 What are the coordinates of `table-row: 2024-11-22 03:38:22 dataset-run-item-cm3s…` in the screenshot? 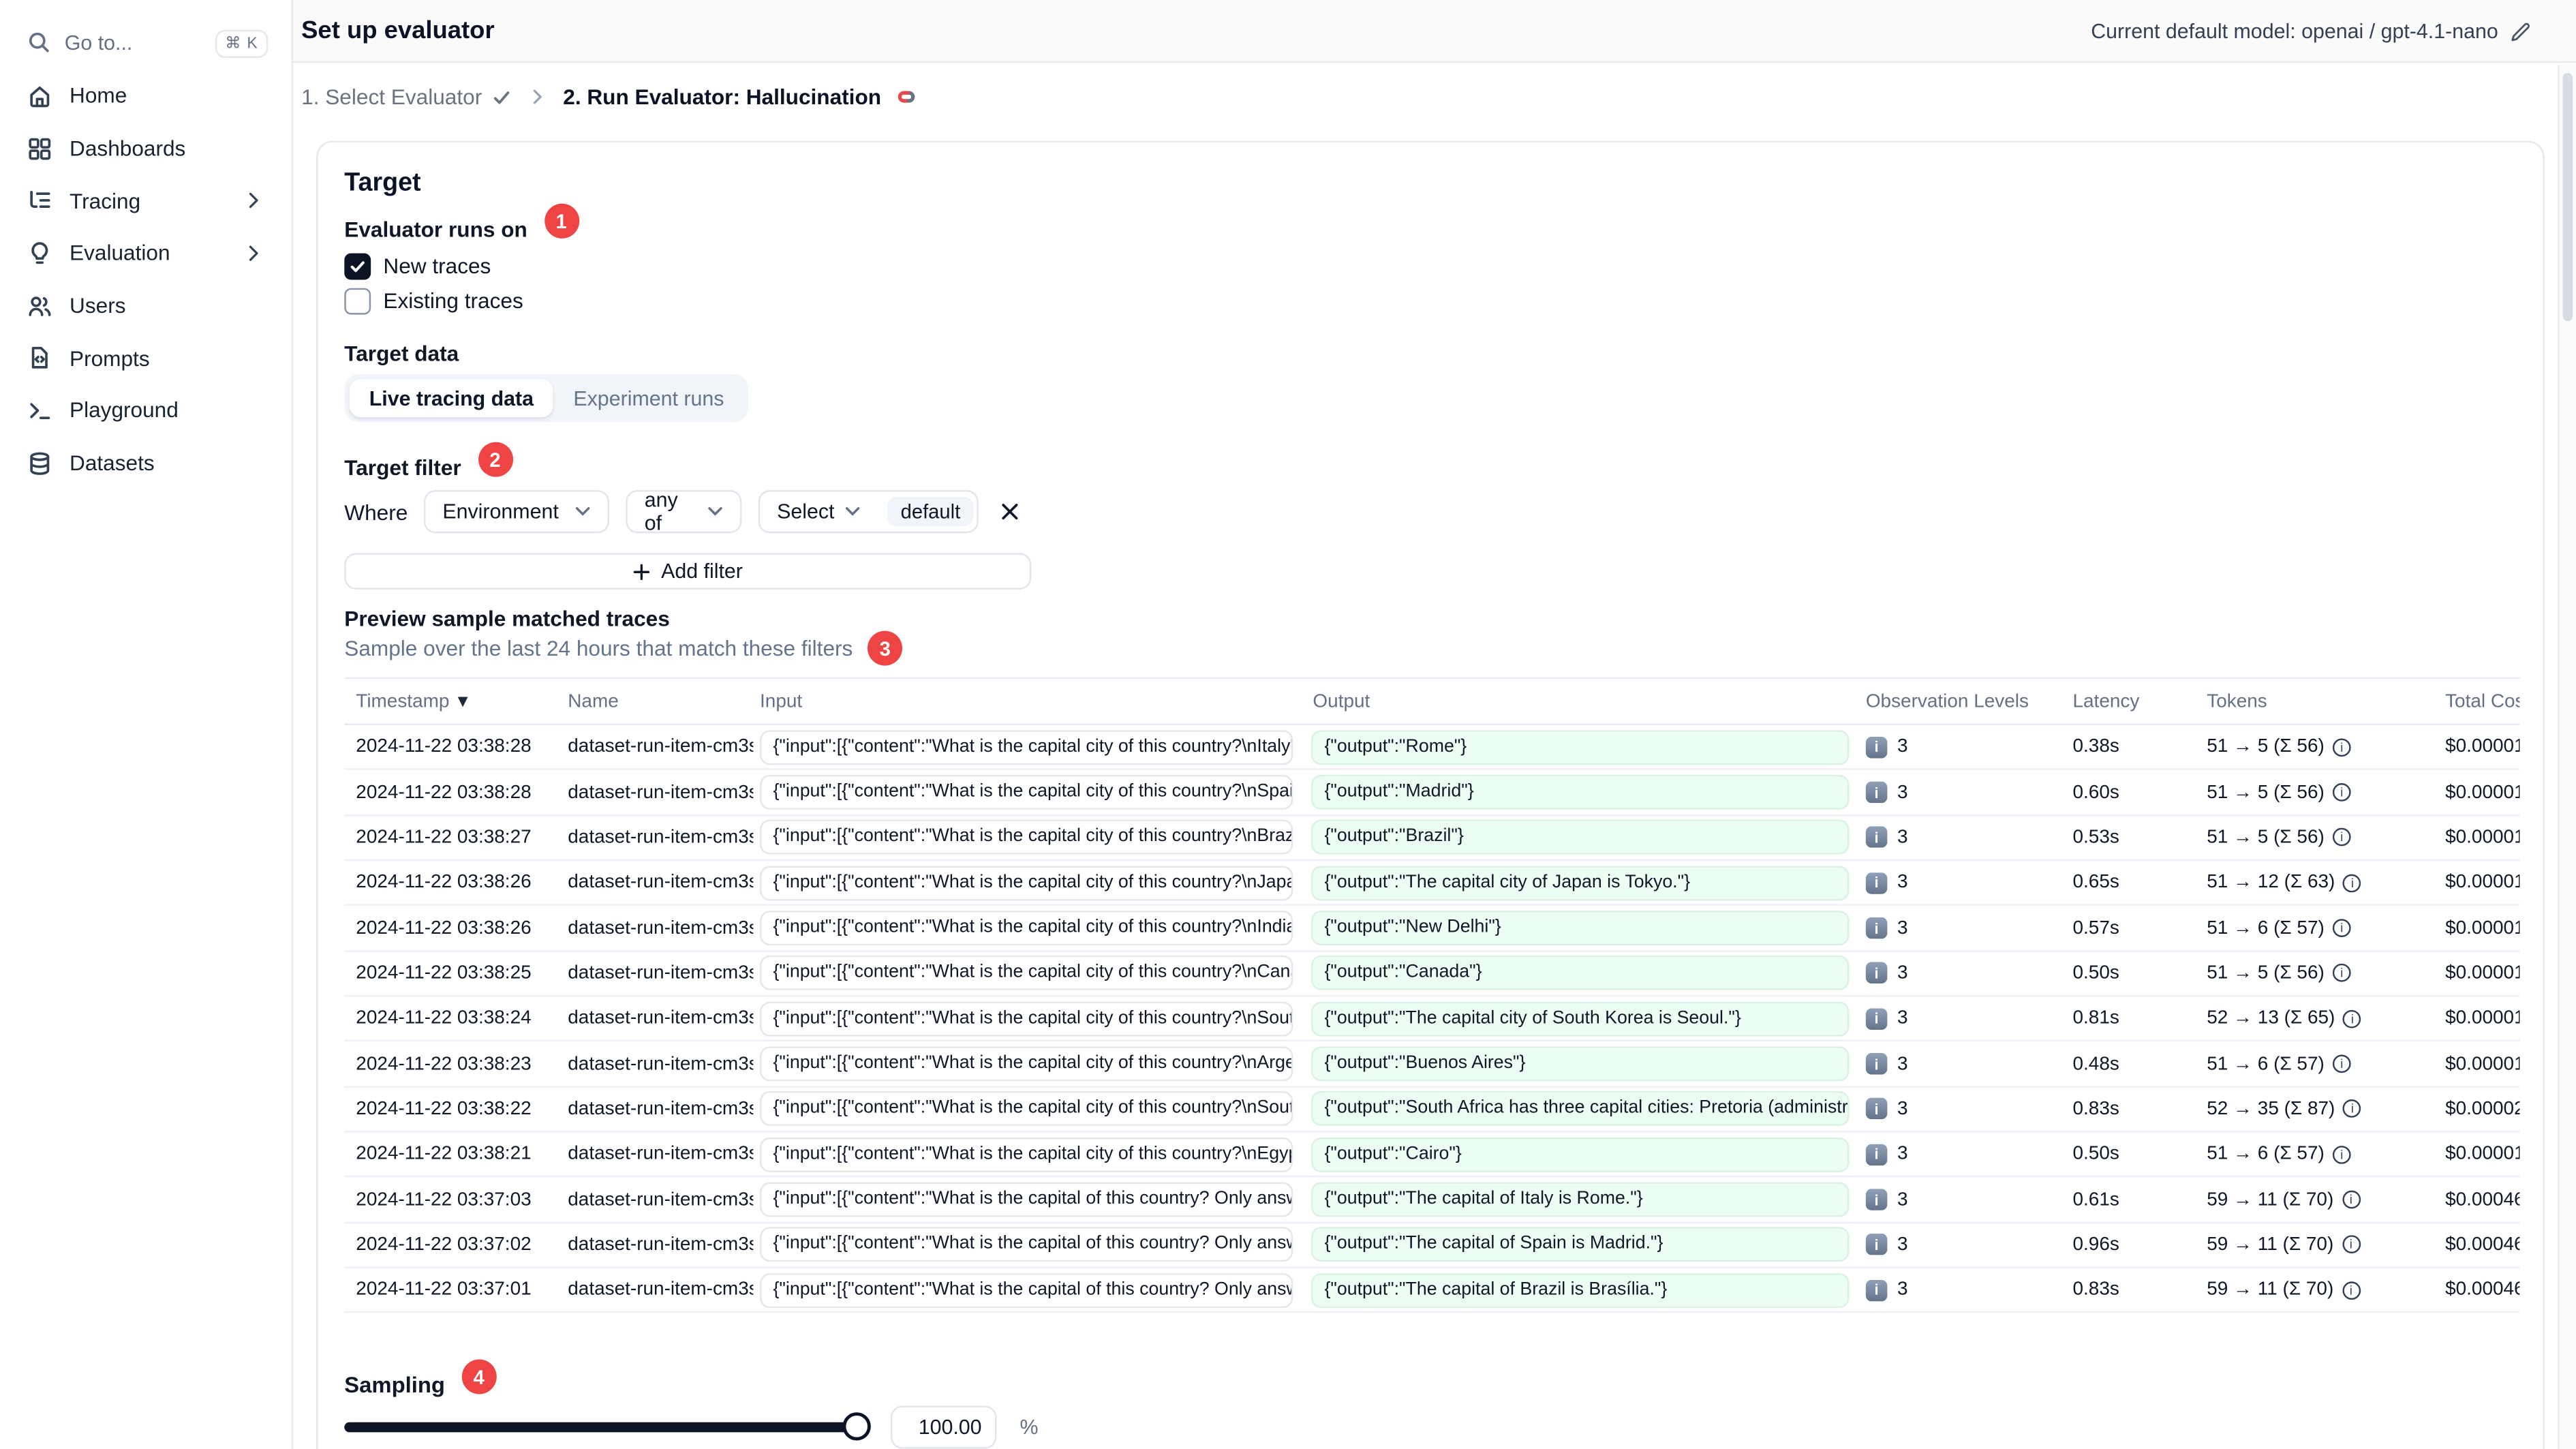 It's located at (1432, 1110).